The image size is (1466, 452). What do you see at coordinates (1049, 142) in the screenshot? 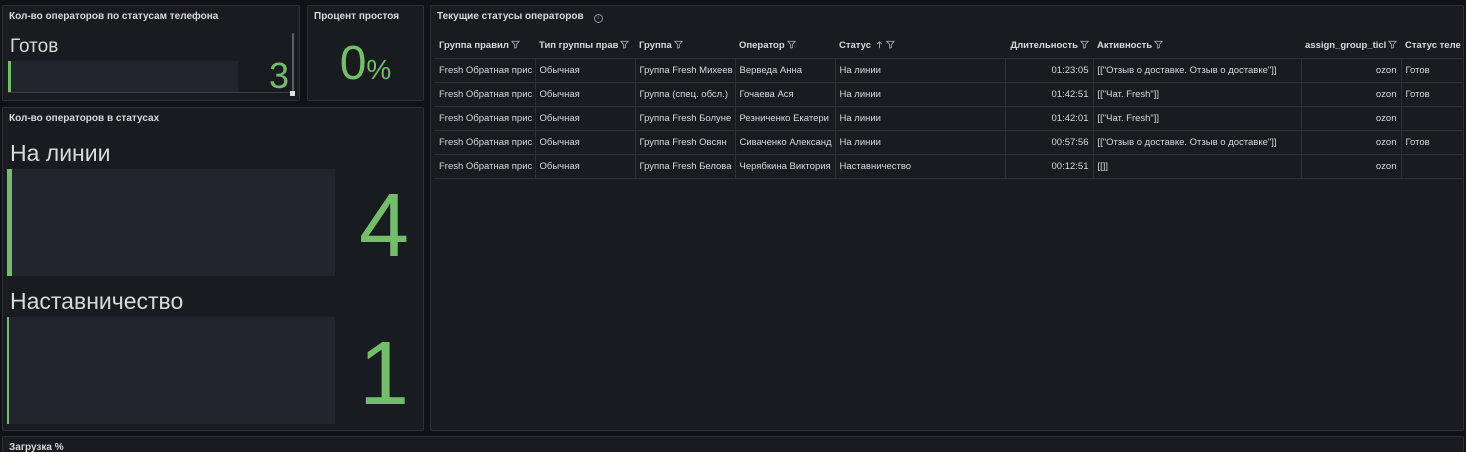
I see `table-cell: 00:57:56` at bounding box center [1049, 142].